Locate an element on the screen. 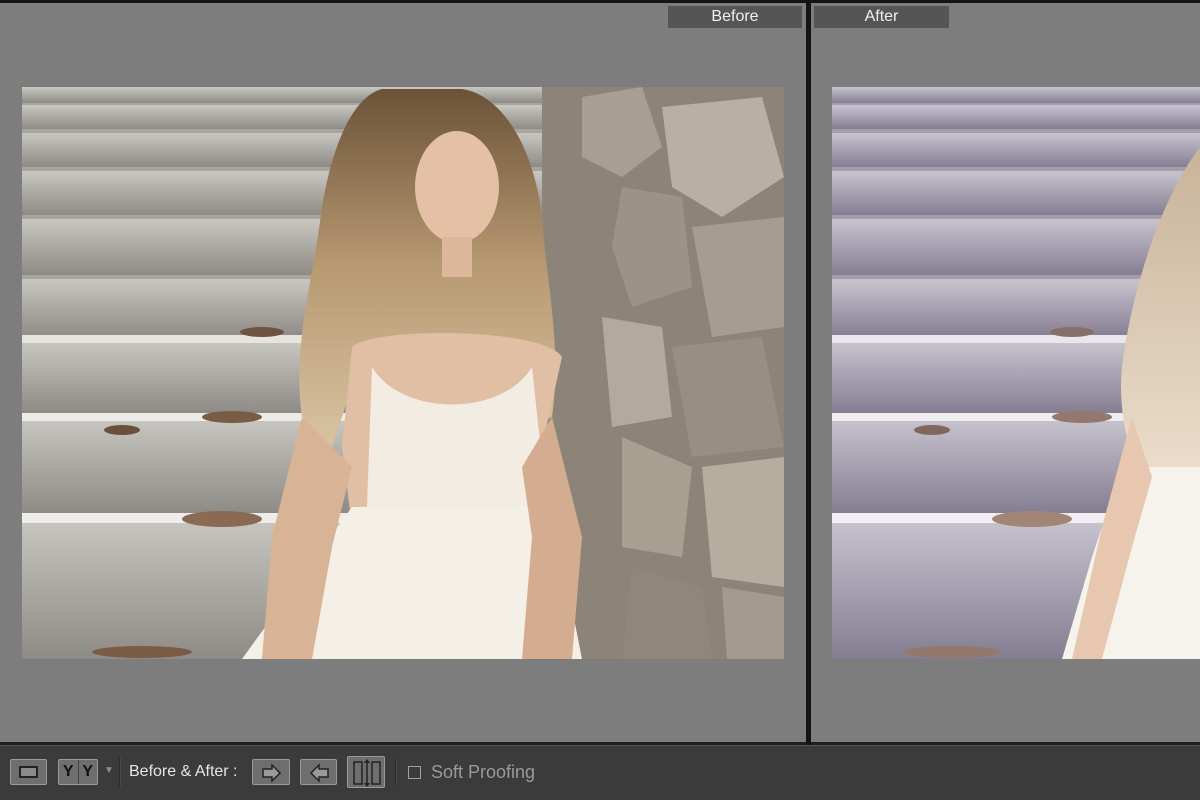 The height and width of the screenshot is (800, 1200). swap-before-after-icon is located at coordinates (367, 773).